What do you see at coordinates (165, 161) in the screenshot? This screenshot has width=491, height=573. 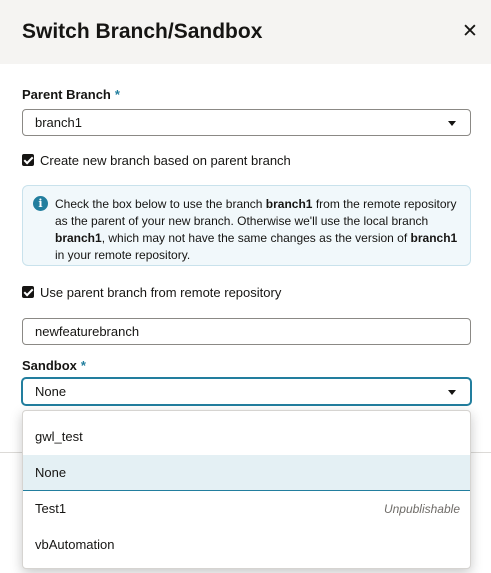 I see `create-branch-checkbox-label: Create new branch based on parent branch` at bounding box center [165, 161].